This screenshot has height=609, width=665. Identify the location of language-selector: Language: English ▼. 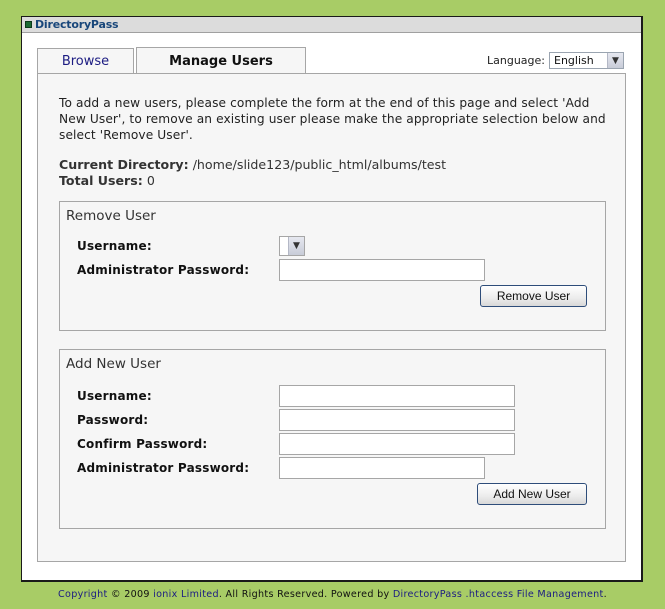
(555, 60).